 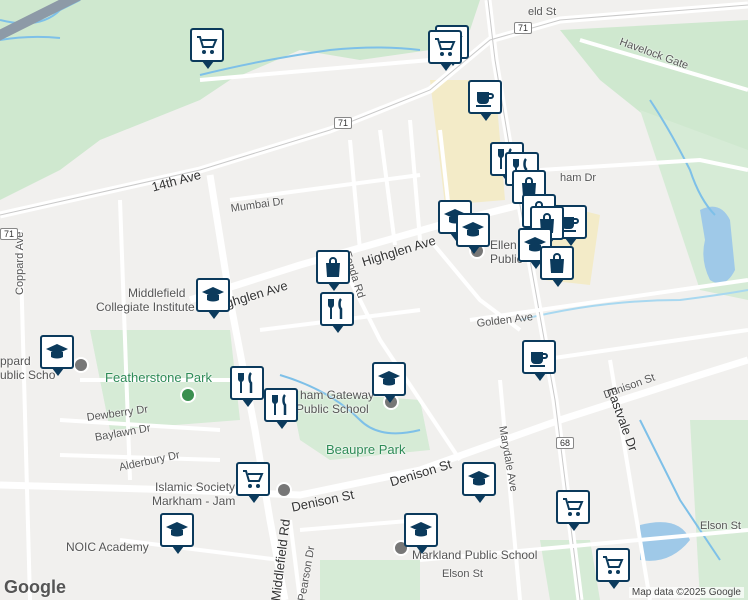 What do you see at coordinates (35, 587) in the screenshot?
I see `google-logo: Google` at bounding box center [35, 587].